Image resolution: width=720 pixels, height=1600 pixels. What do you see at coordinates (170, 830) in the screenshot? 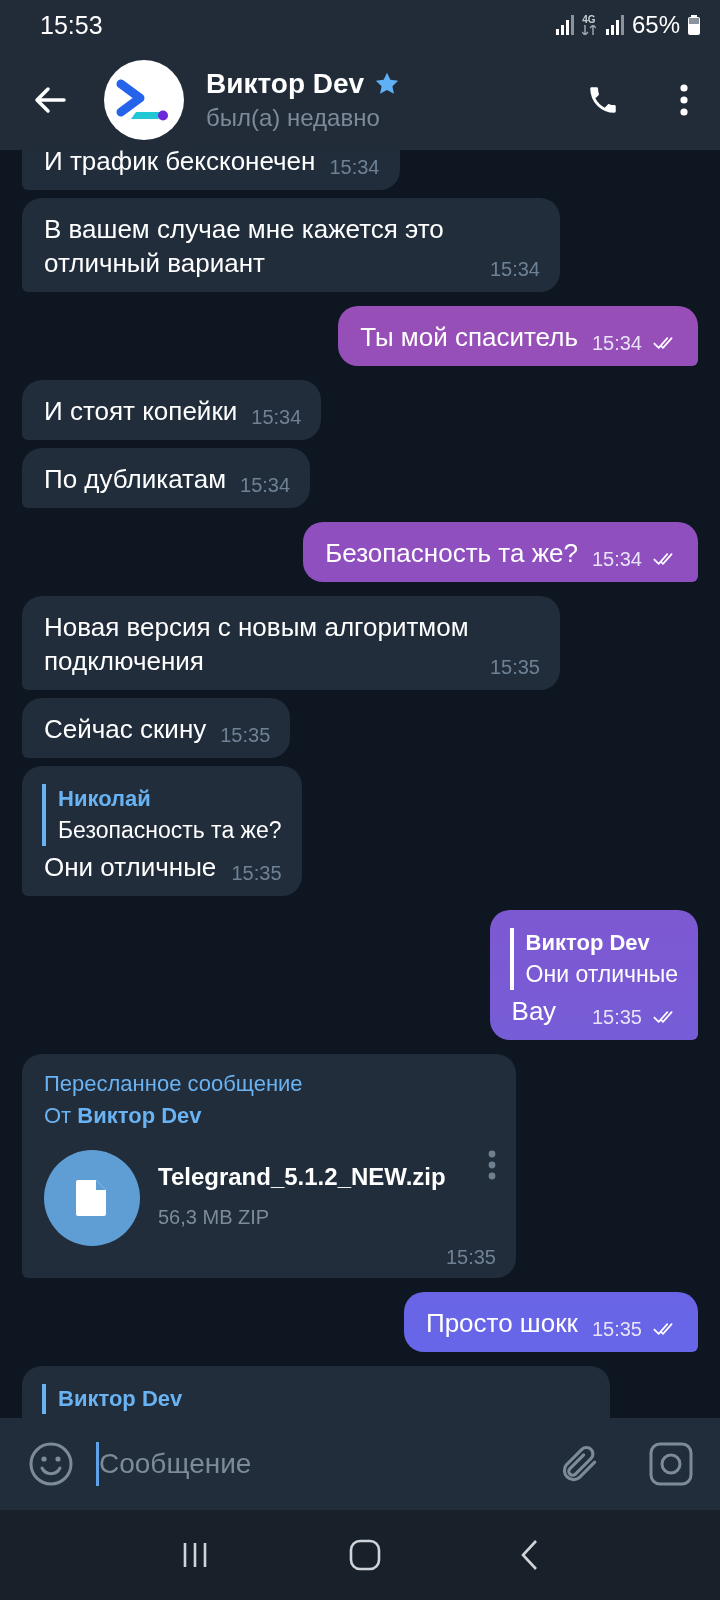
I see `reply-text: Безопасность та же?` at bounding box center [170, 830].